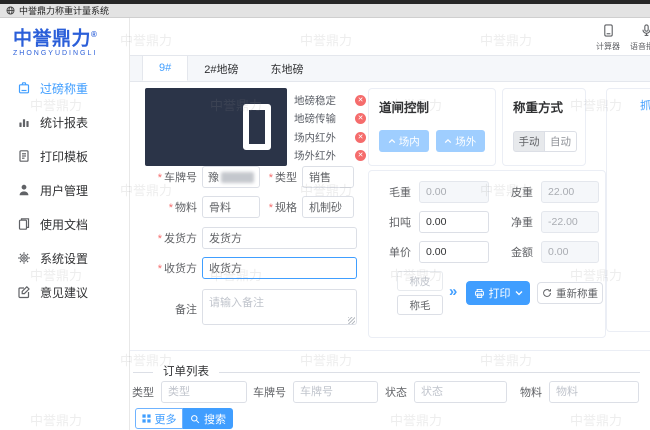 The width and height of the screenshot is (650, 430). I want to click on status-infrared-out: 场外红外 ✕, so click(330, 156).